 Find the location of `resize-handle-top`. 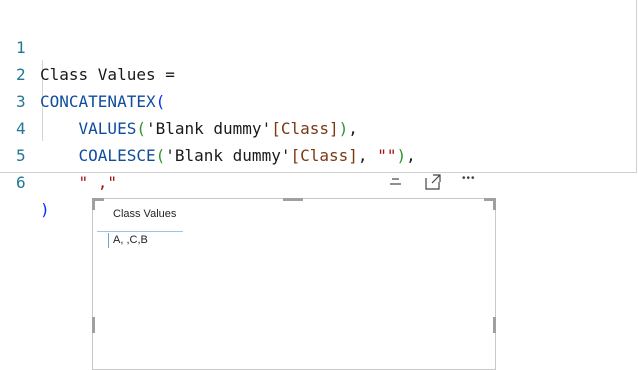

resize-handle-top is located at coordinates (293, 199).